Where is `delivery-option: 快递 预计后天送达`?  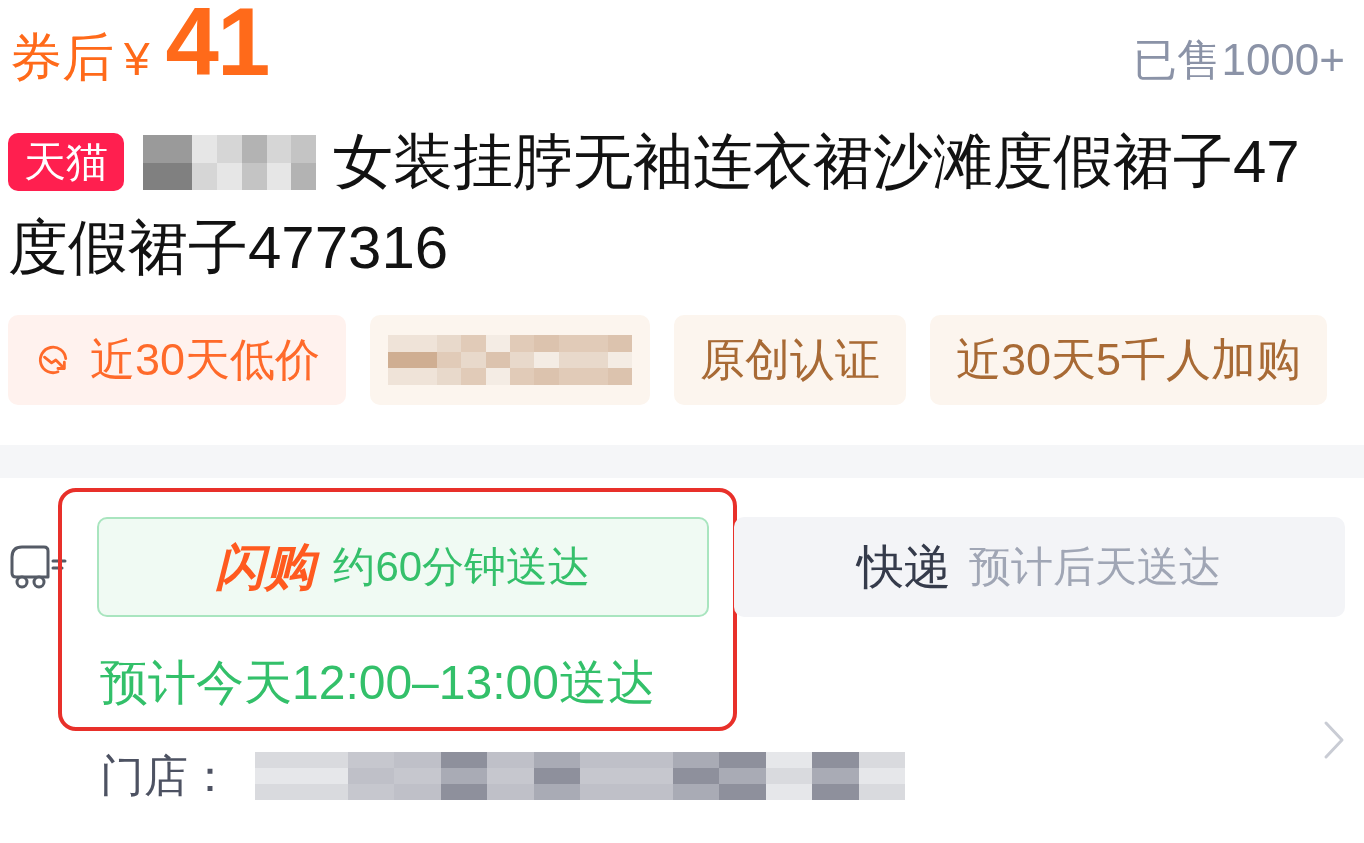 delivery-option: 快递 预计后天送达 is located at coordinates (1039, 567).